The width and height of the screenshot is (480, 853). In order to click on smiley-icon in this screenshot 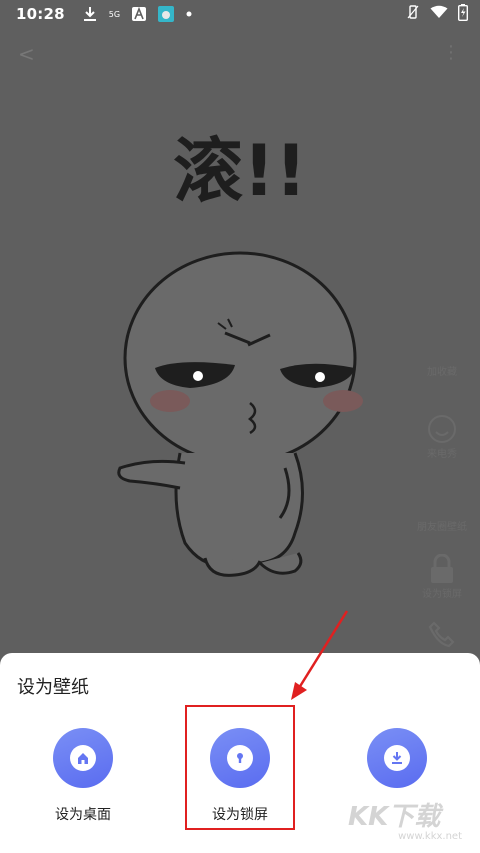, I will do `click(442, 429)`.